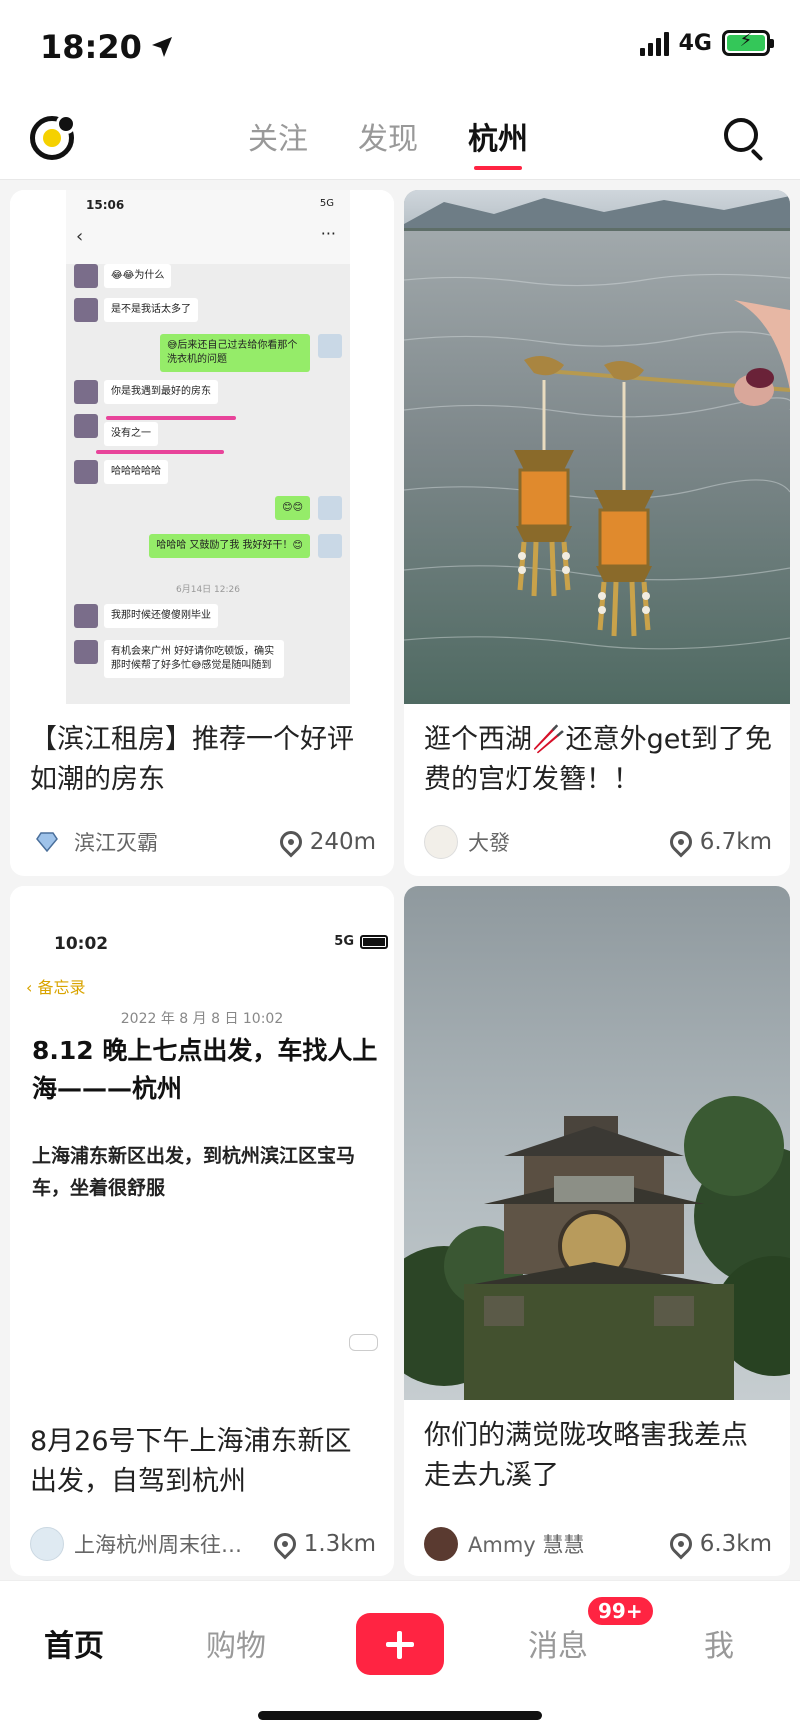 The width and height of the screenshot is (800, 1731). What do you see at coordinates (194, 659) in the screenshot?
I see `chat-message: 有机会来广州 好好请你吃顿饭，确实那时候帮了好多忙😅感觉是随叫随到` at bounding box center [194, 659].